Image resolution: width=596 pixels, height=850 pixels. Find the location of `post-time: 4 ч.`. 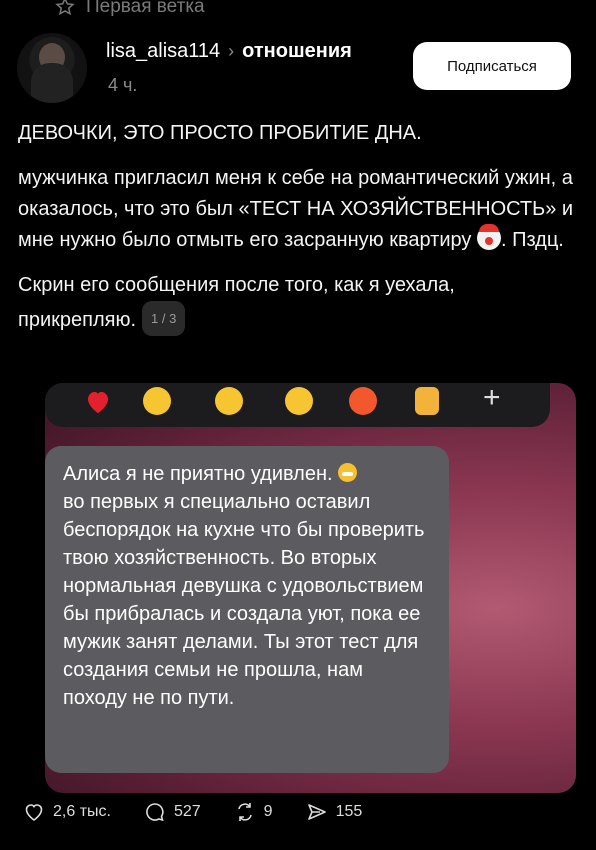

post-time: 4 ч. is located at coordinates (123, 85).